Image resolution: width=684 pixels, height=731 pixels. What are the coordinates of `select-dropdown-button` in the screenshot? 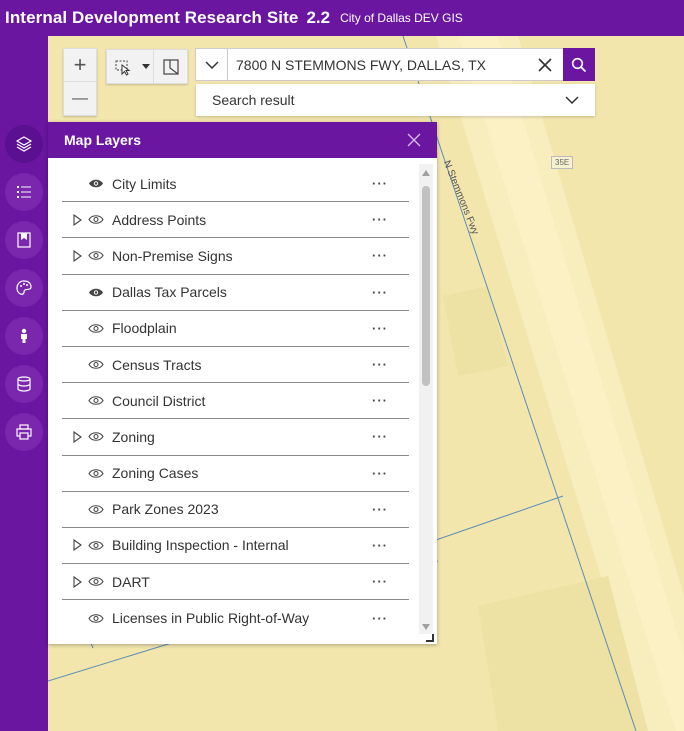 It's located at (146, 66).